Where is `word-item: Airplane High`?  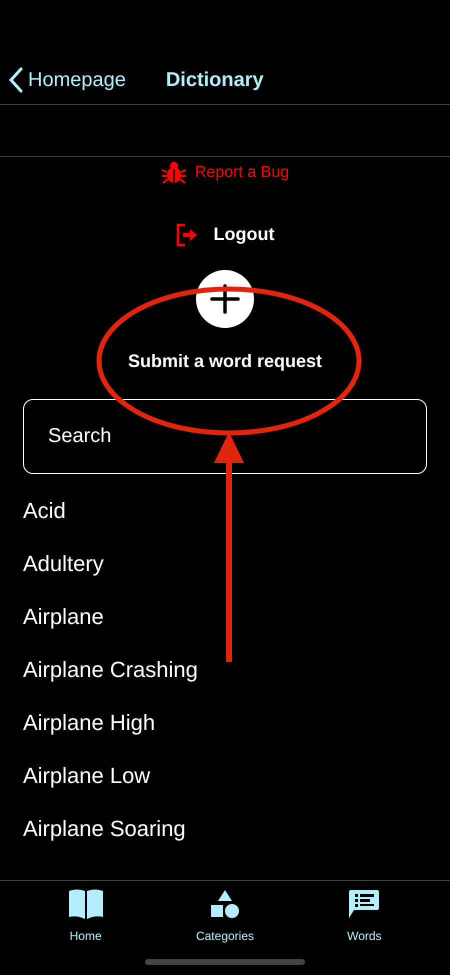 word-item: Airplane High is located at coordinates (225, 722).